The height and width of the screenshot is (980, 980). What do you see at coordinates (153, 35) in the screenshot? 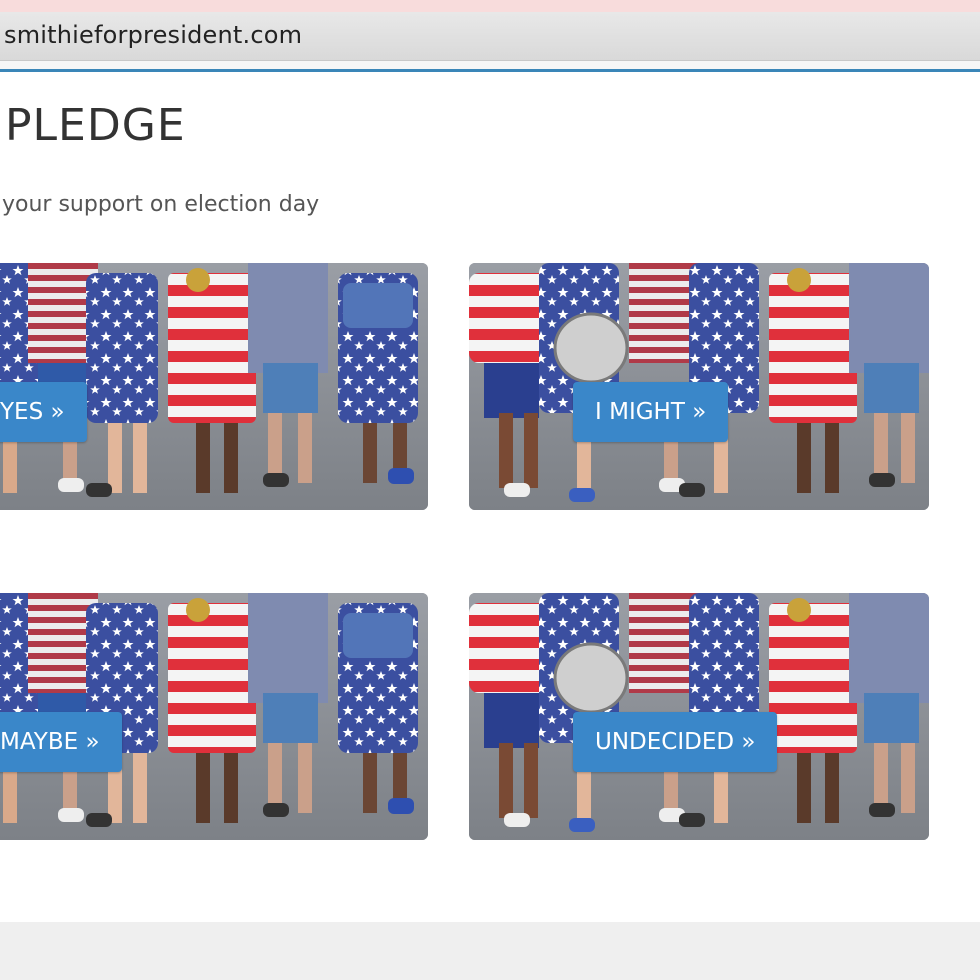
I see `url-text: smithieforpresident.com` at bounding box center [153, 35].